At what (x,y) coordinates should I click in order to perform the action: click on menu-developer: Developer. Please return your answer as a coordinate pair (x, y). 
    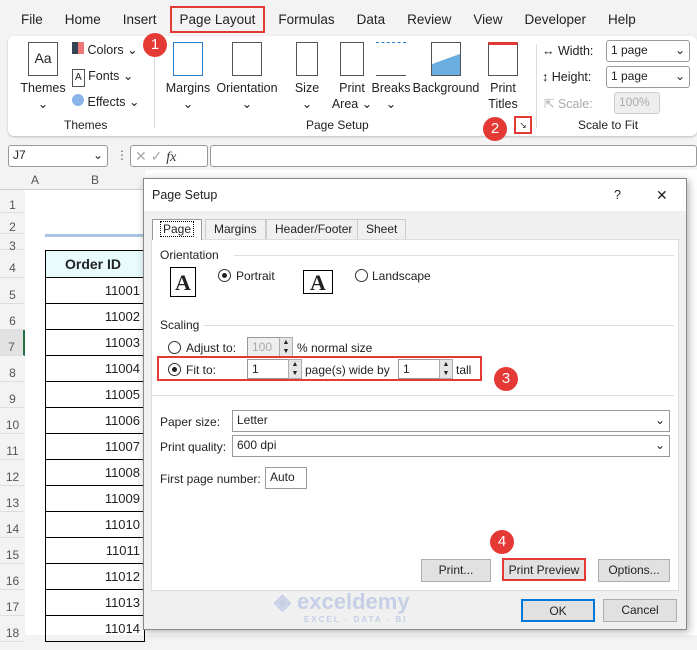
    Looking at the image, I should click on (555, 19).